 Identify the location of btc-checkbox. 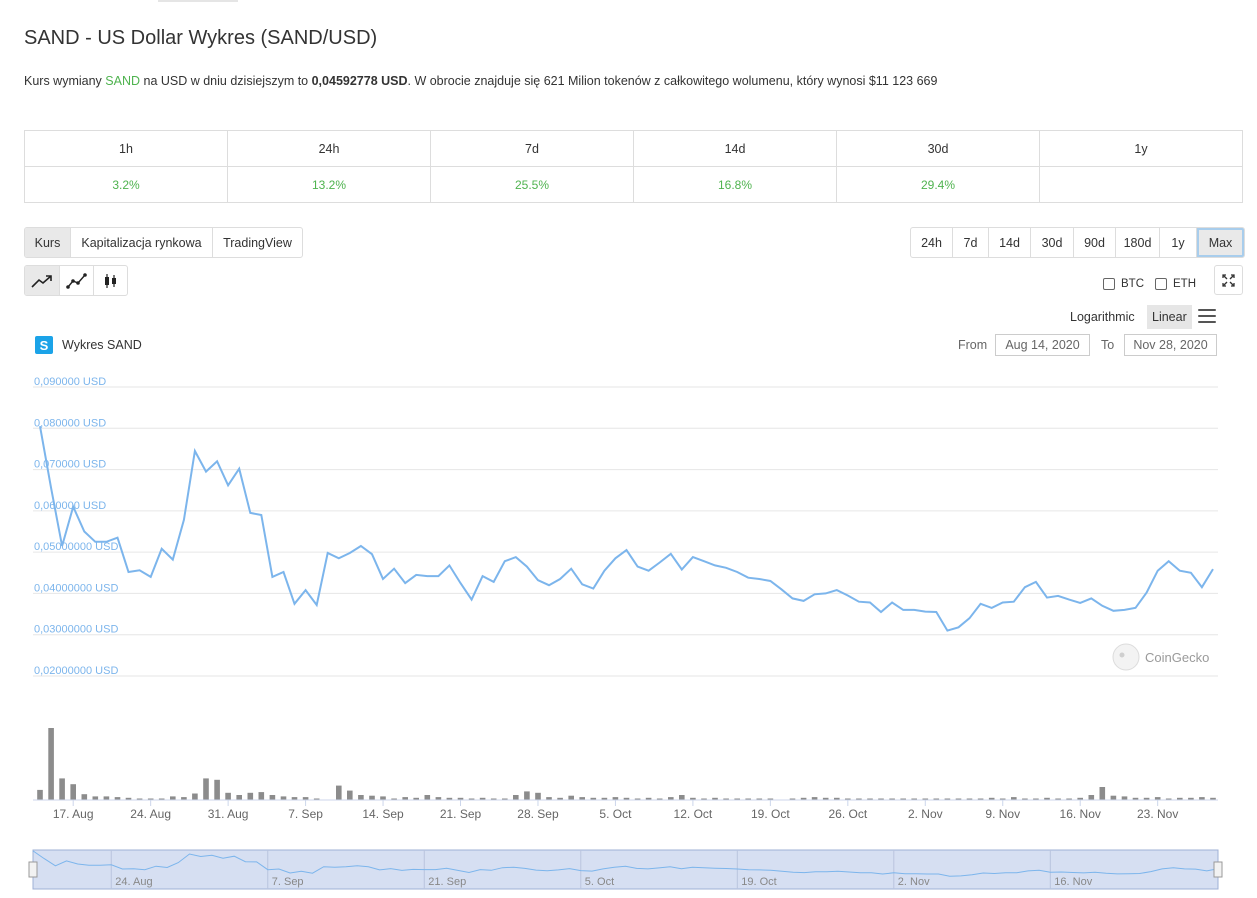
(1109, 284).